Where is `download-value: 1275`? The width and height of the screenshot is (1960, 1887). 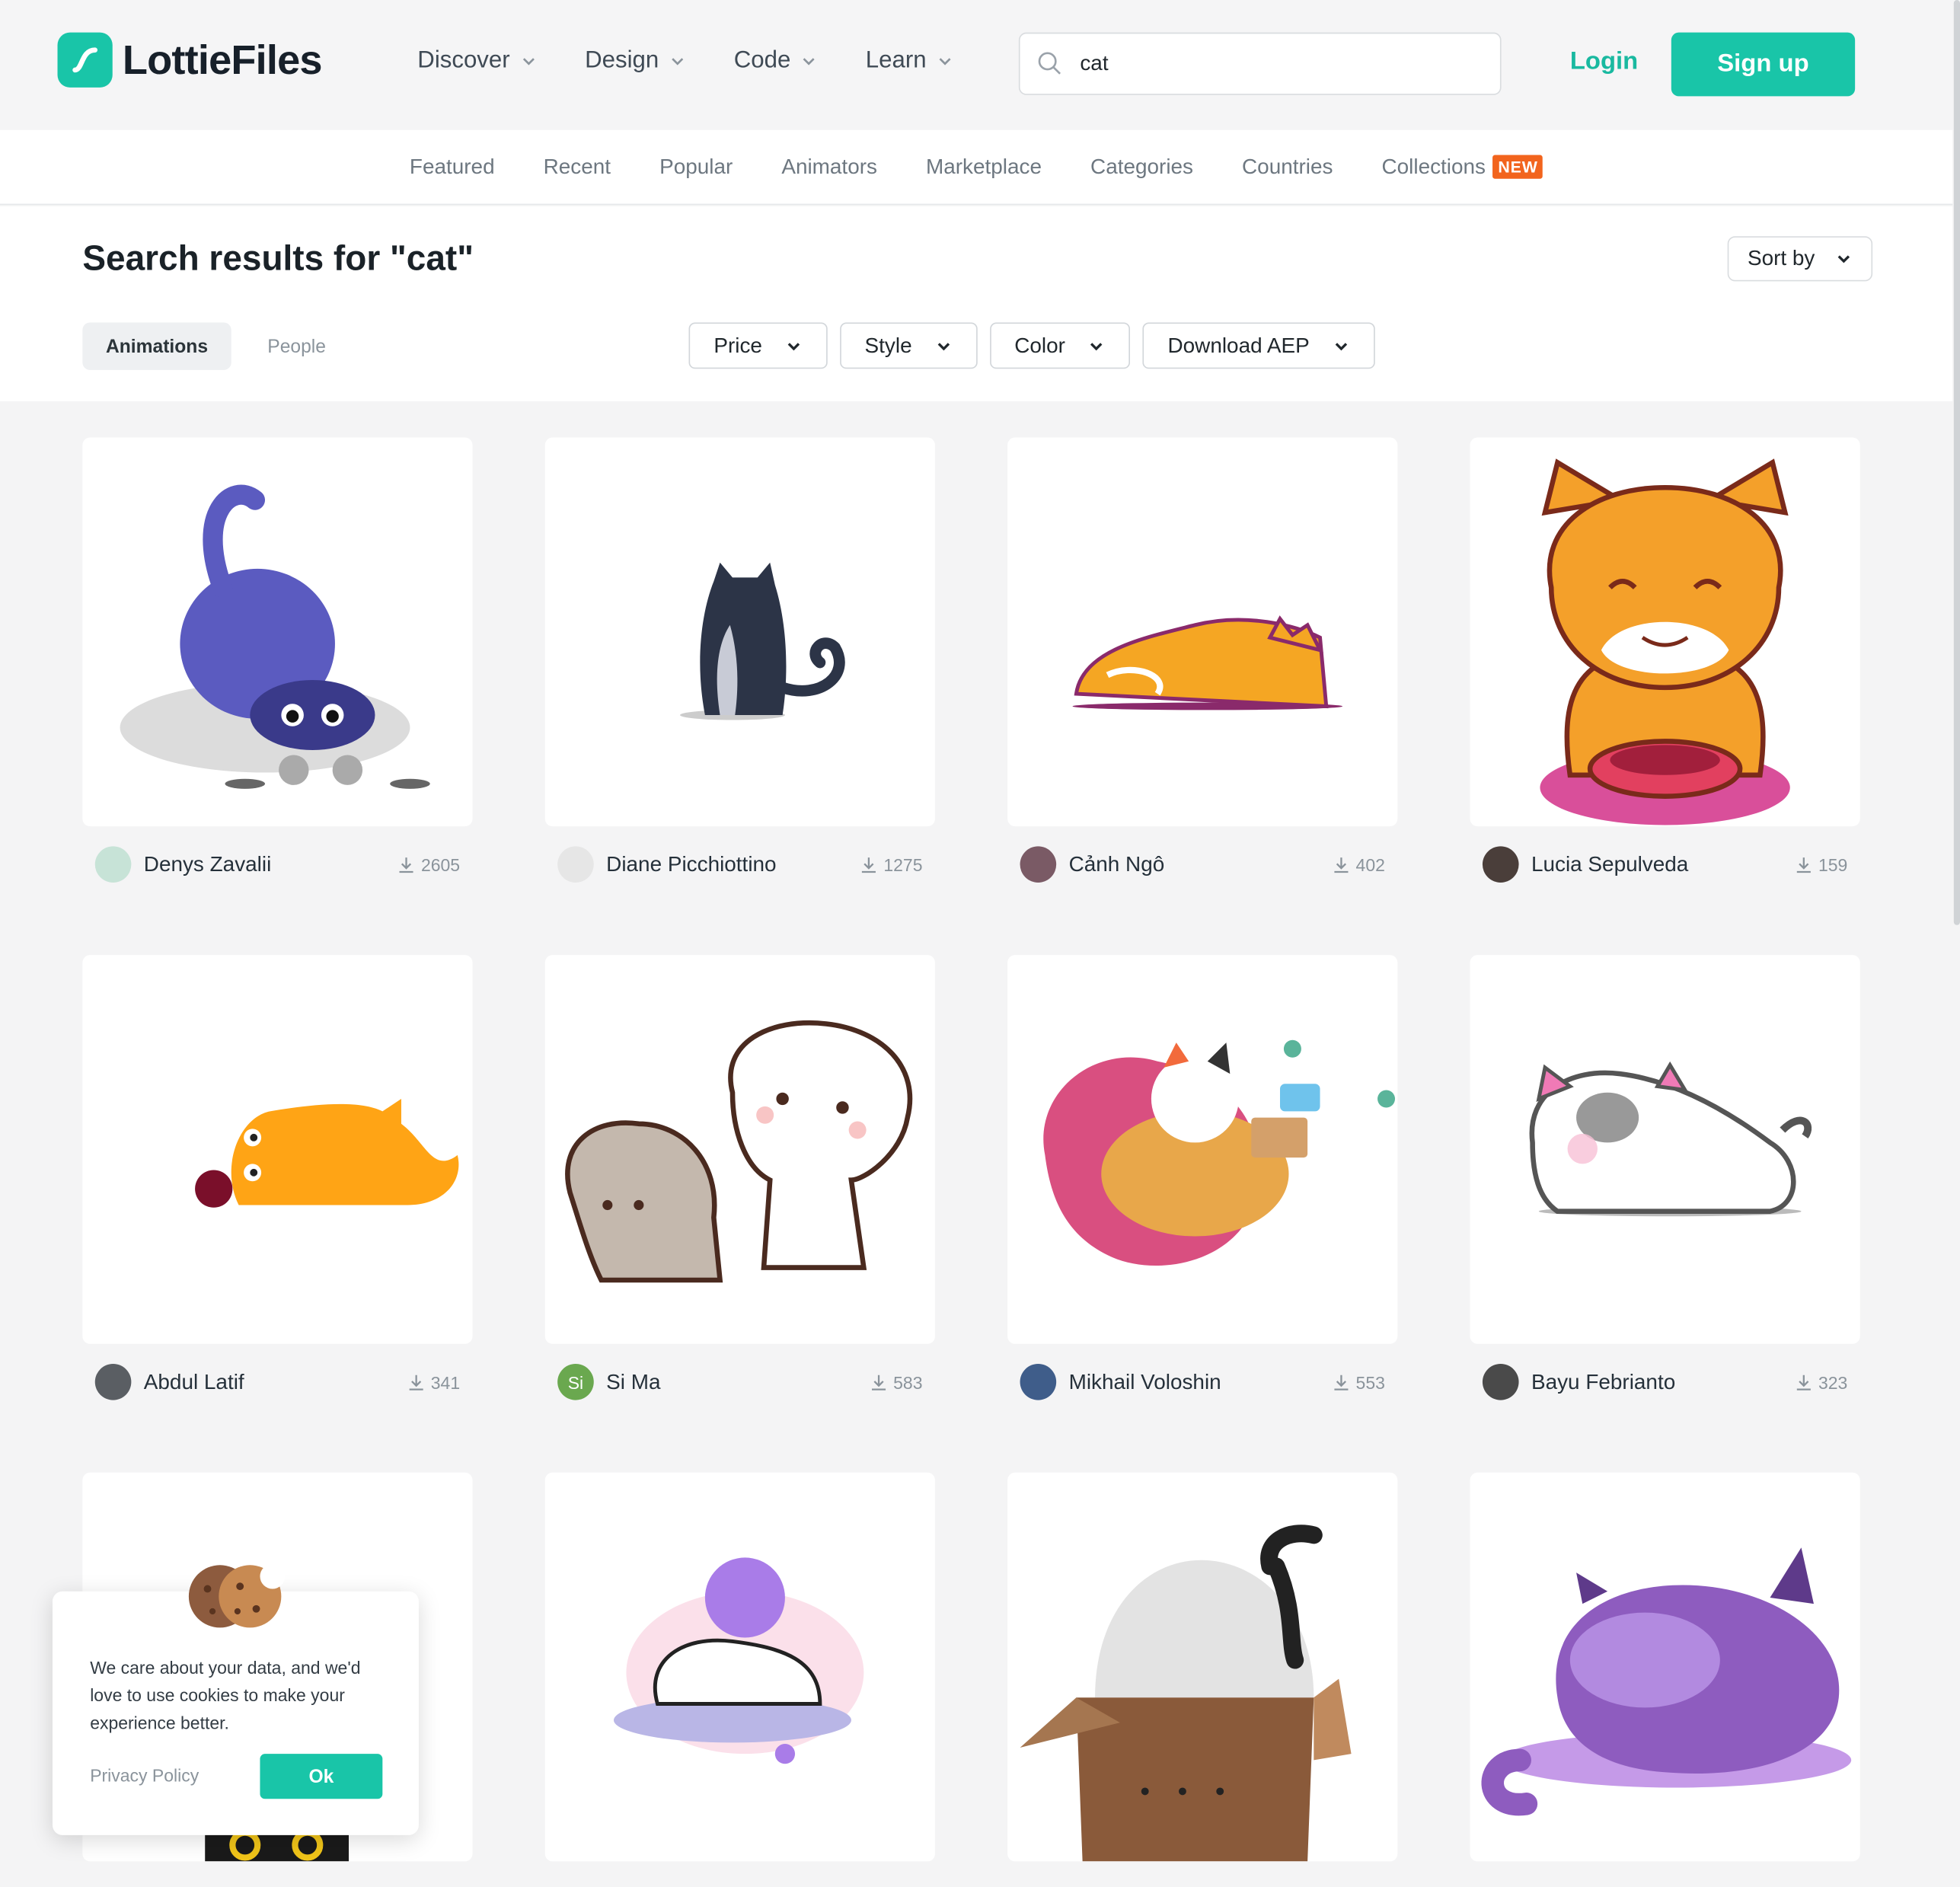 download-value: 1275 is located at coordinates (903, 864).